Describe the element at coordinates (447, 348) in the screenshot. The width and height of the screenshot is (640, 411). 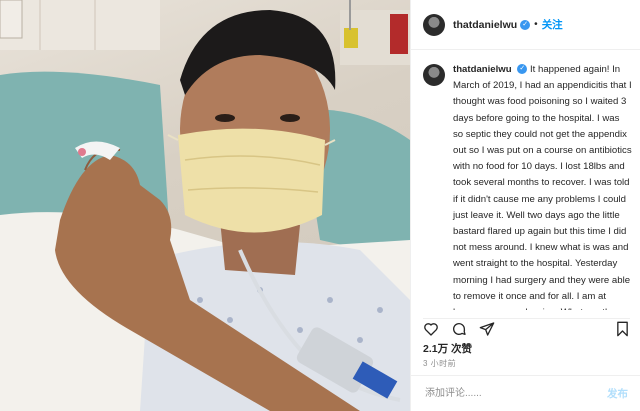
I see `like-count: 2.1万 次赞` at that location.